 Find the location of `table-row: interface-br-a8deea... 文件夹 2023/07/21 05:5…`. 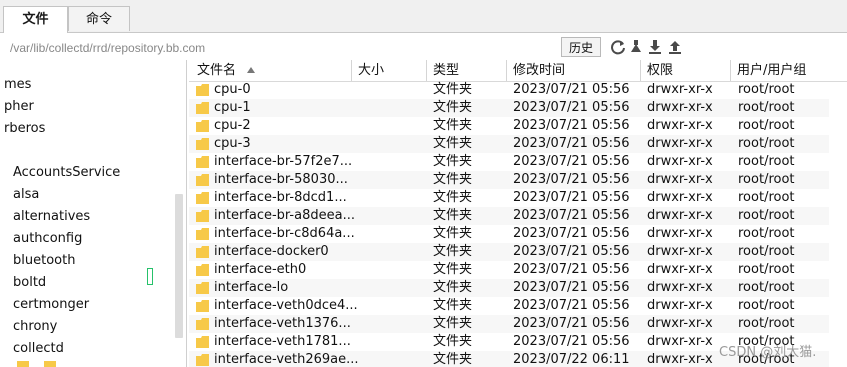

table-row: interface-br-a8deea... 文件夹 2023/07/21 05:5… is located at coordinates (509, 216).